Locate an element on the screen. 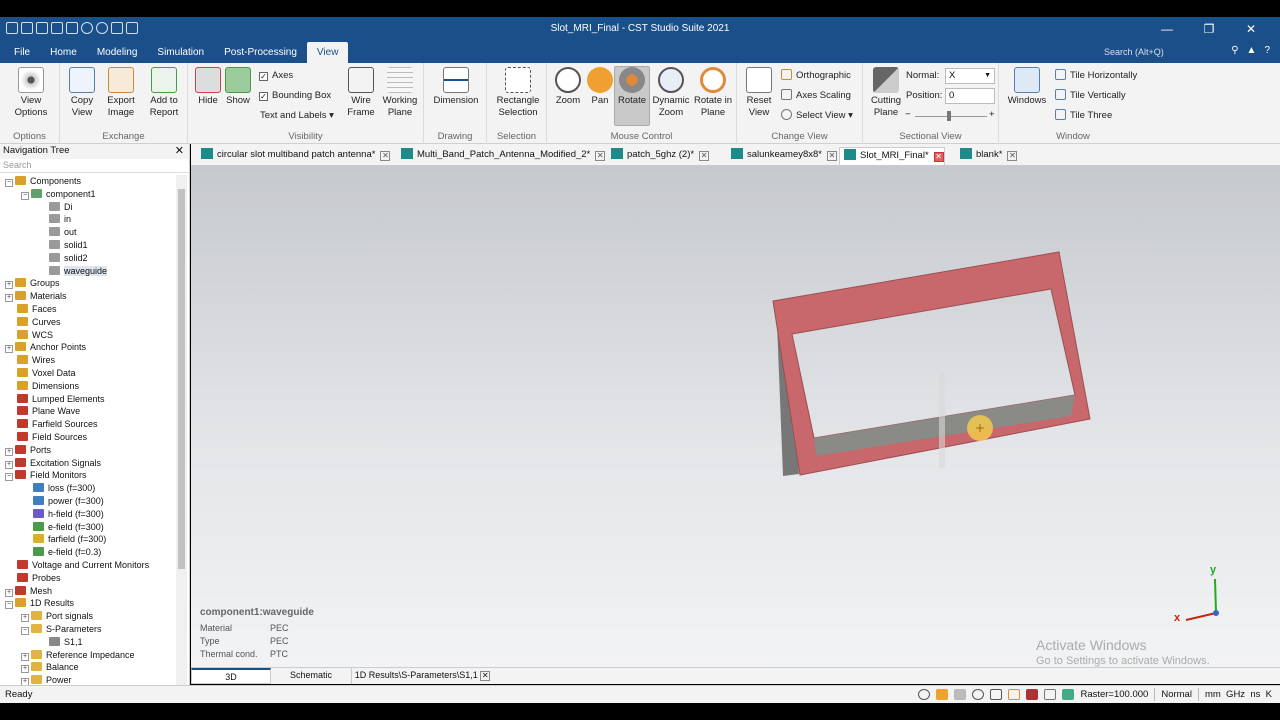  tree-item: Farfield Sources is located at coordinates (51, 424).